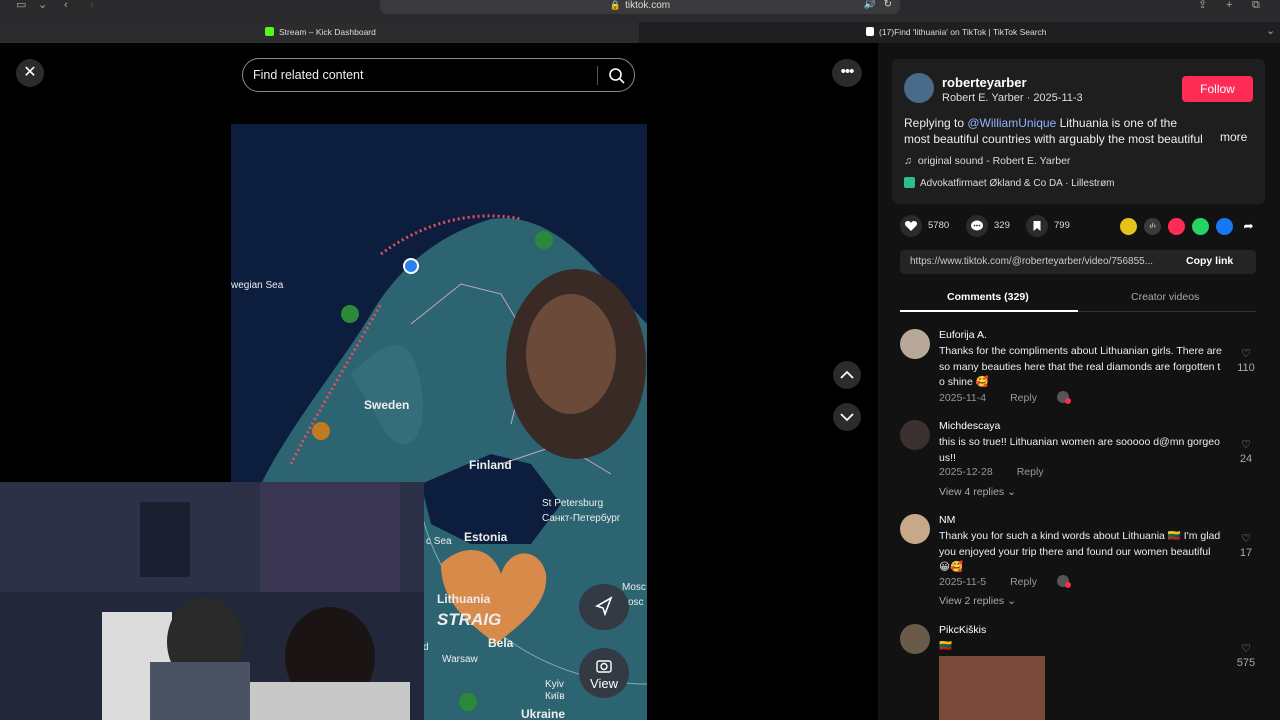 The height and width of the screenshot is (720, 1280). I want to click on forward-icon: ›, so click(92, 5).